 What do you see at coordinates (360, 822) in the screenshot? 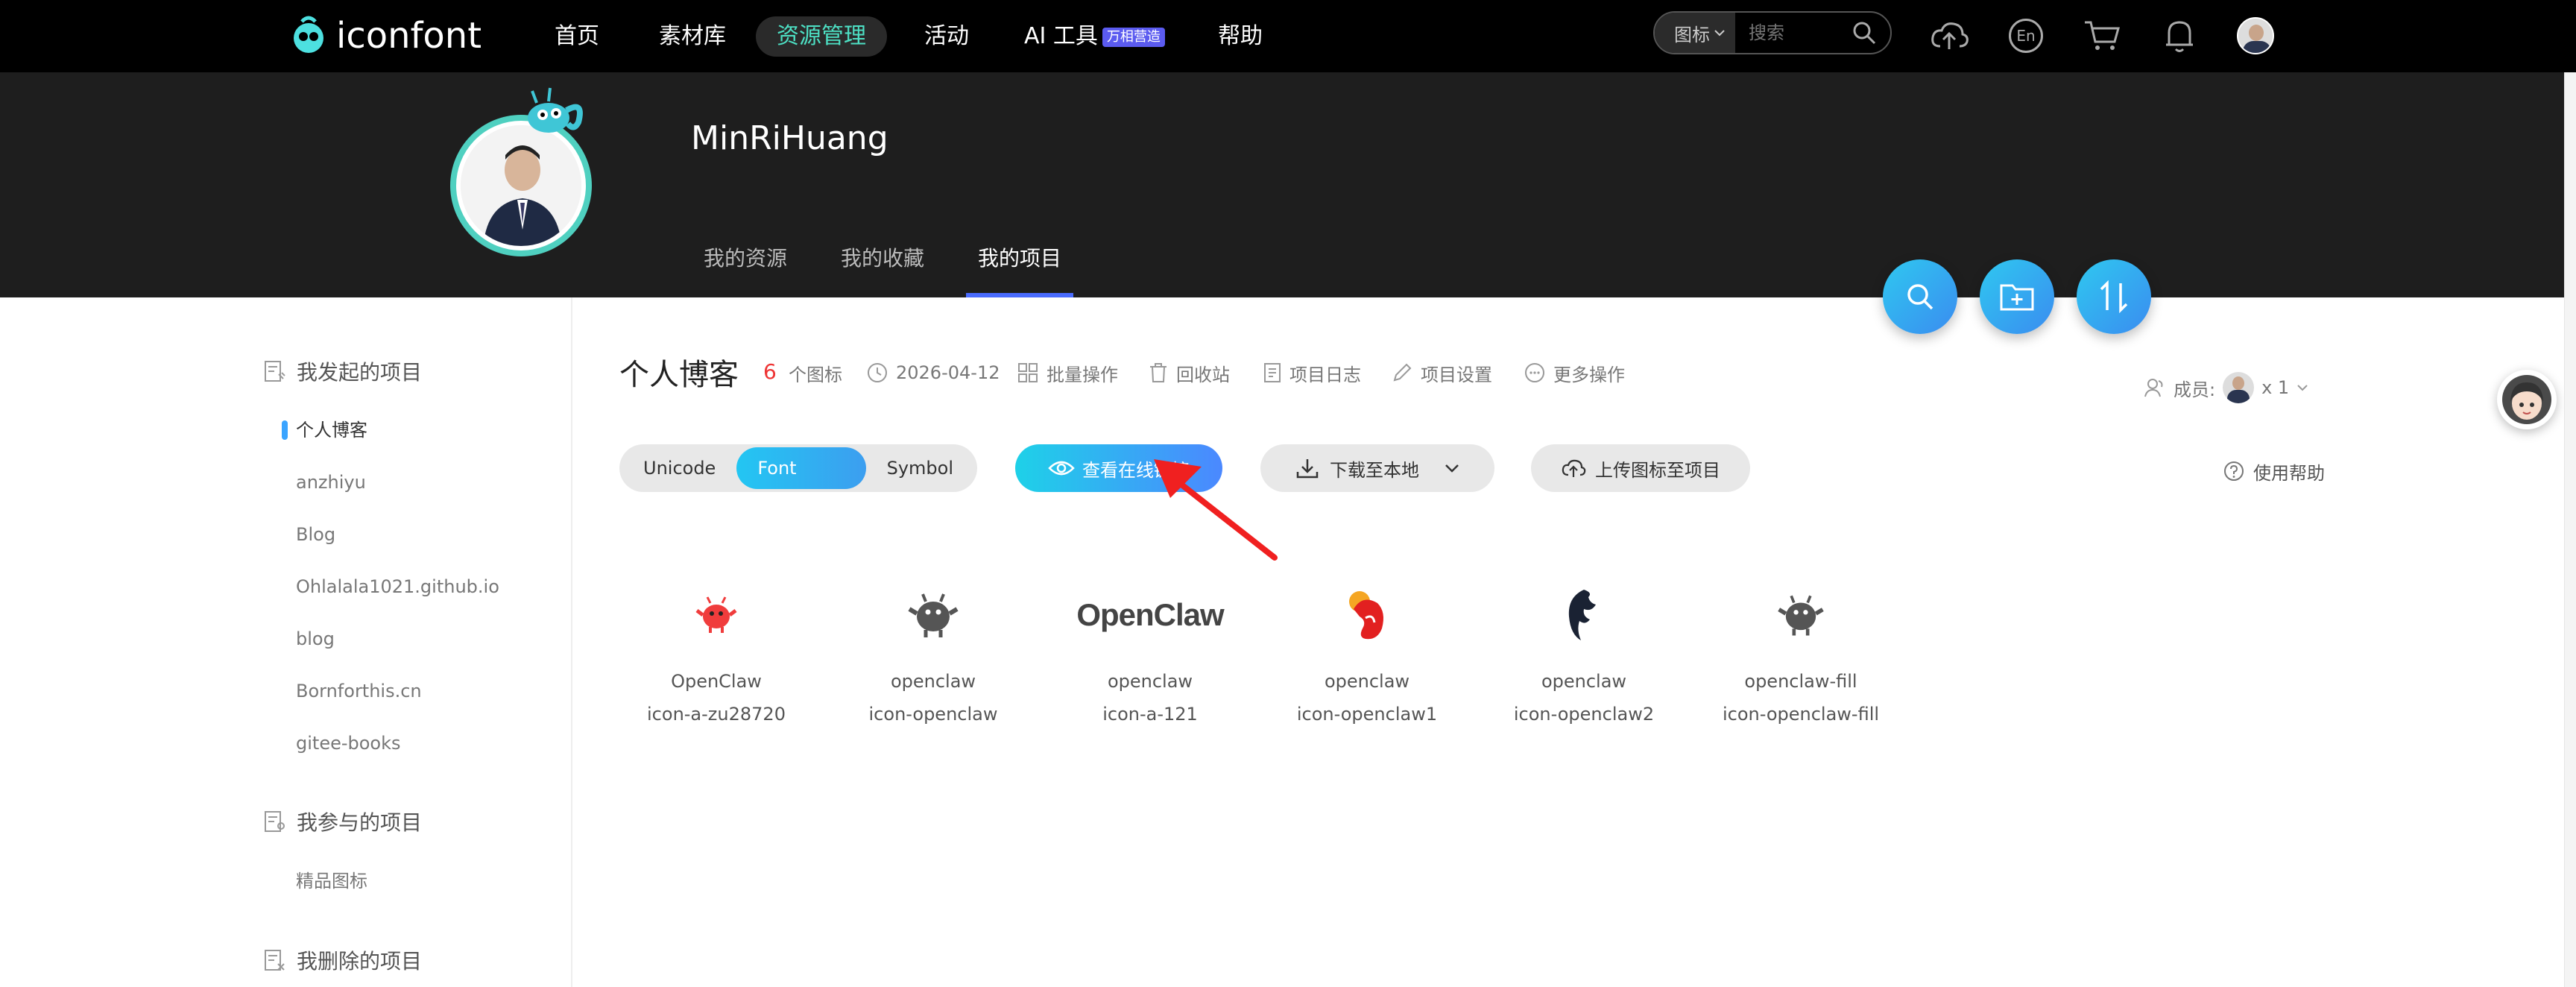
I see `sidebar-section-title: 我参与的项目` at bounding box center [360, 822].